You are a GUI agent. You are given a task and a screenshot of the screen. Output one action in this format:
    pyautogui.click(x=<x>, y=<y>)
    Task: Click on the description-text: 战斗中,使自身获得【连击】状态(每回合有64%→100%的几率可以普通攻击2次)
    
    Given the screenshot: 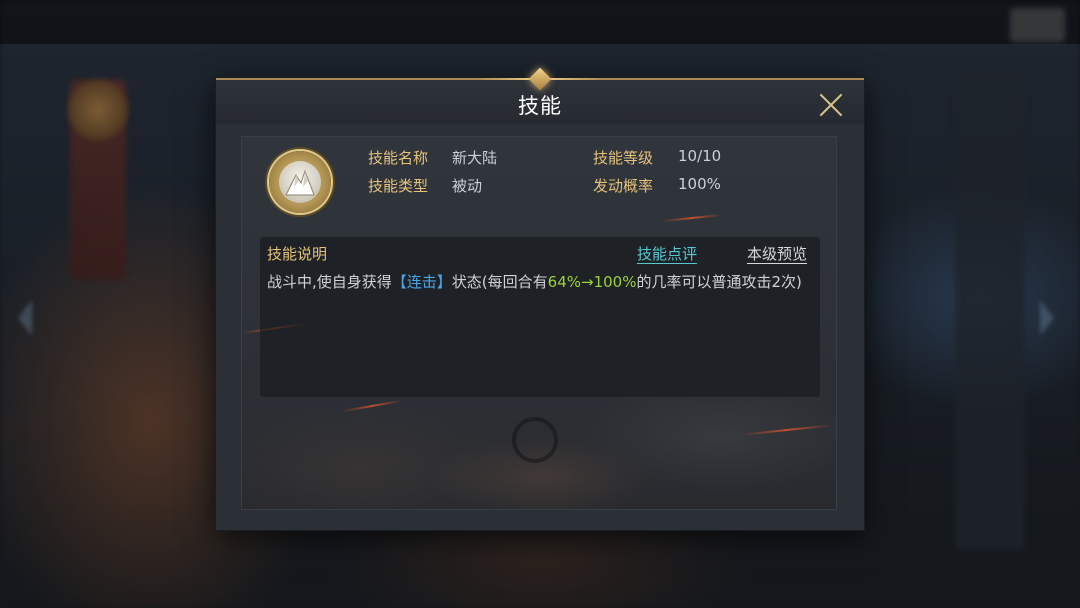 What is the action you would take?
    pyautogui.click(x=534, y=282)
    